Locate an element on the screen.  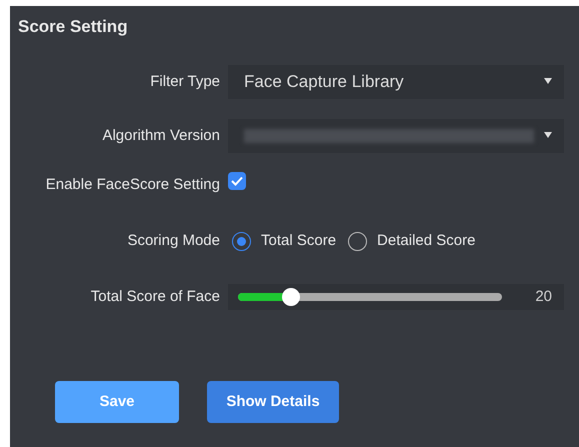
field-label: Filter Type is located at coordinates (185, 82).